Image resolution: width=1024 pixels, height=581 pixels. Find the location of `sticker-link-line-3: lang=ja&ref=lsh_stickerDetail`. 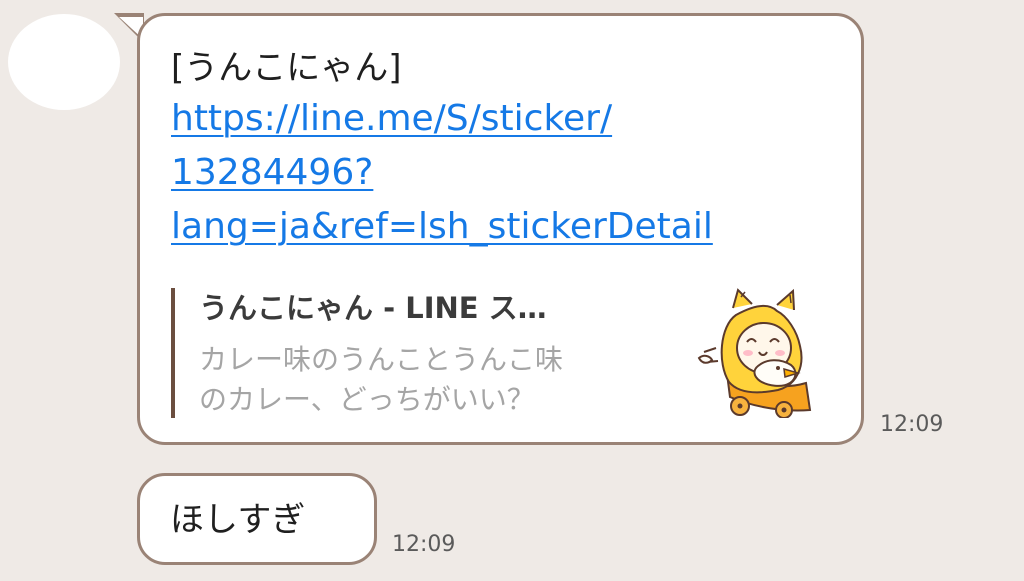

sticker-link-line-3: lang=ja&ref=lsh_stickerDetail is located at coordinates (506, 227).